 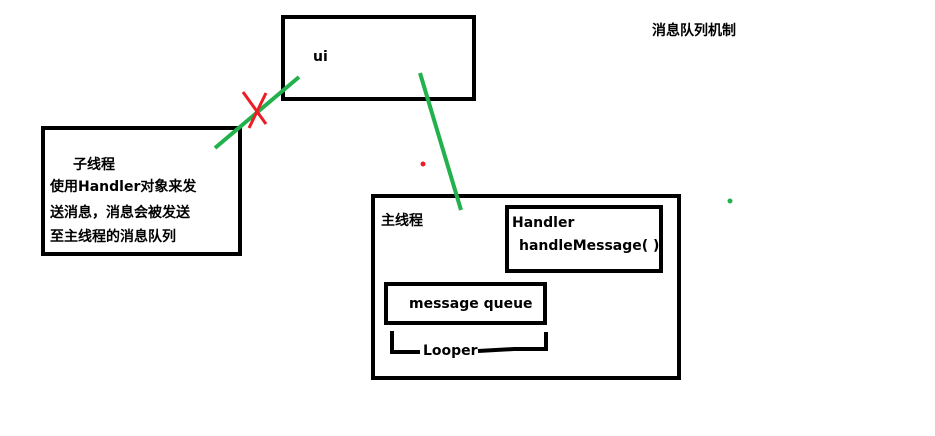 What do you see at coordinates (405, 342) in the screenshot?
I see `looper-bracket-left` at bounding box center [405, 342].